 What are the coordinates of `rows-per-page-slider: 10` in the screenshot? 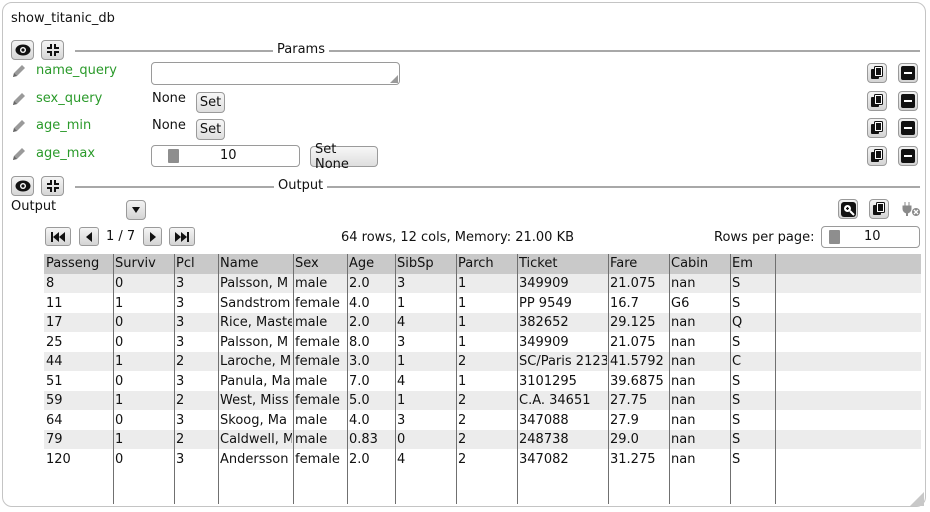 It's located at (870, 237).